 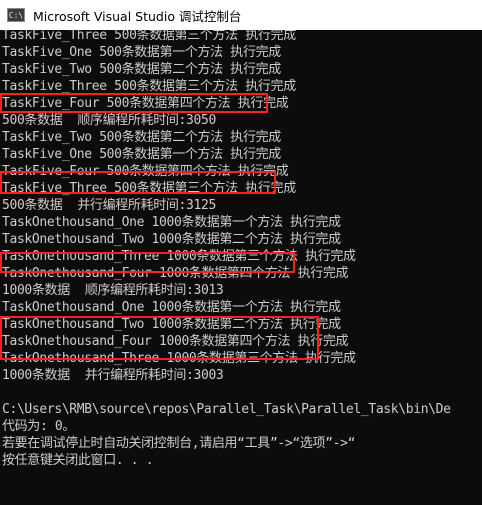 I want to click on console-line: 代码为: 0。, so click(x=39, y=426).